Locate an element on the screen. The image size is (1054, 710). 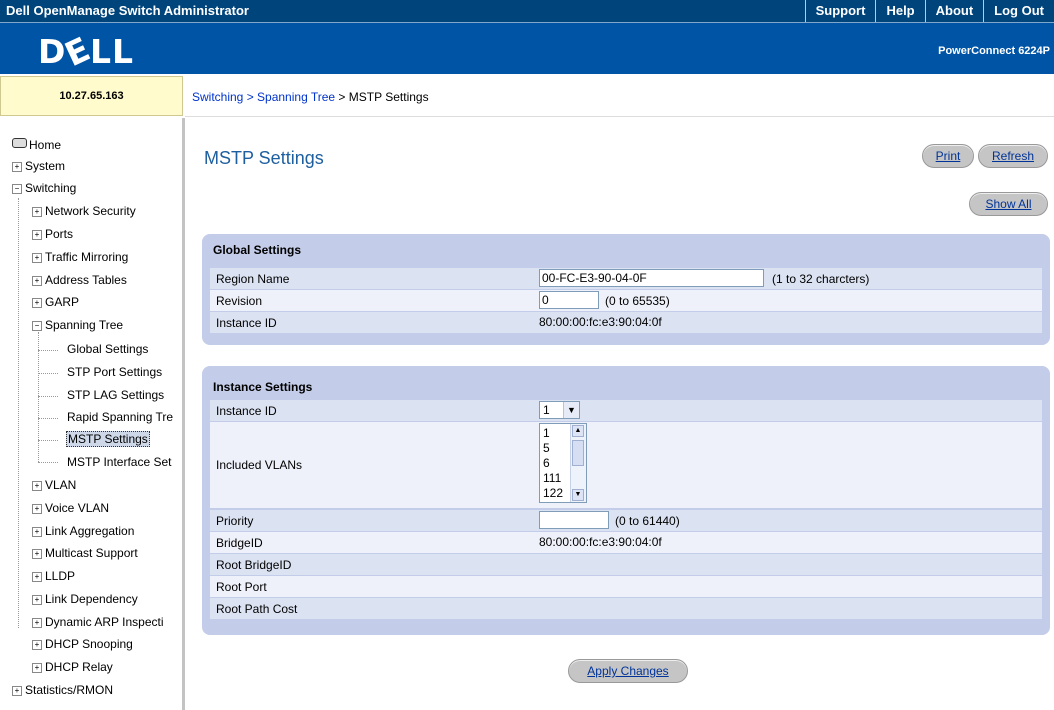
sidebar-item-voice-vlan: + Voice VLAN is located at coordinates (70, 508).